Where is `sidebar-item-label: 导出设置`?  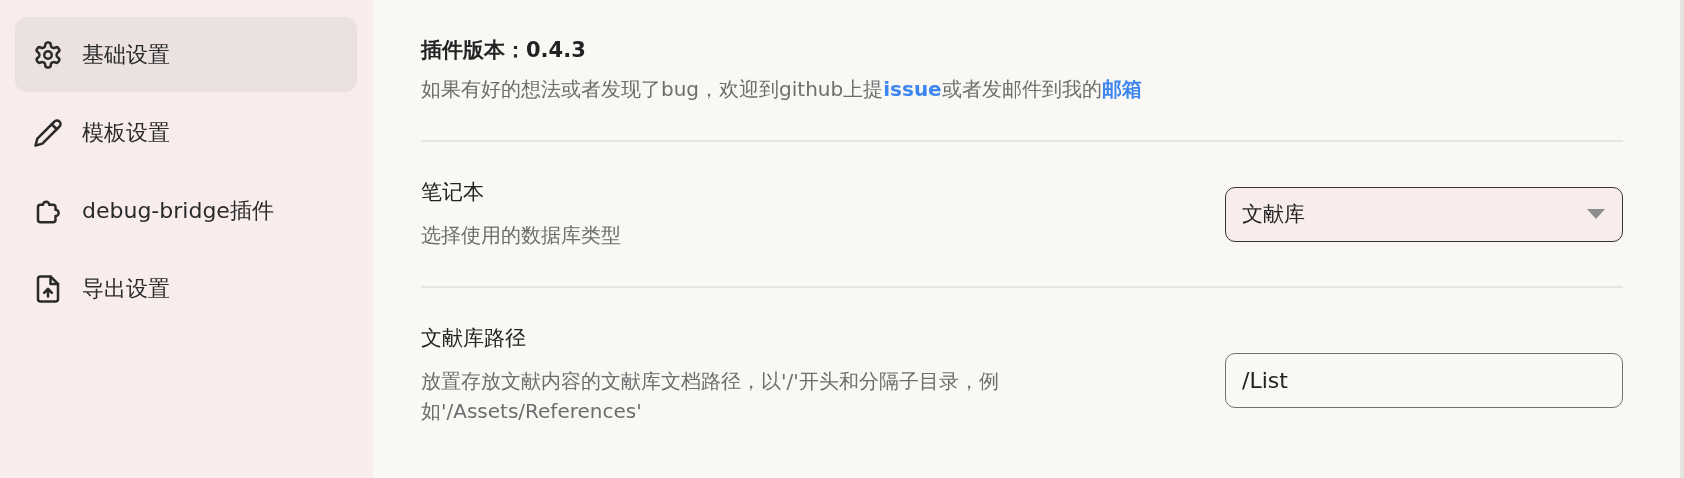
sidebar-item-label: 导出设置 is located at coordinates (126, 288).